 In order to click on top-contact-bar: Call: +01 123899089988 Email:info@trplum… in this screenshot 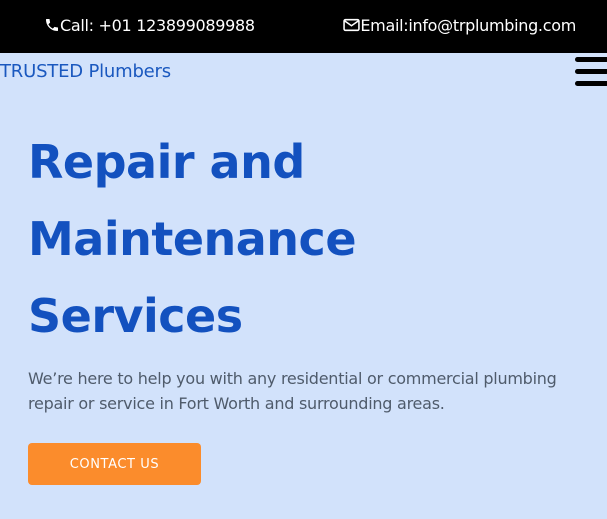, I will do `click(303, 26)`.